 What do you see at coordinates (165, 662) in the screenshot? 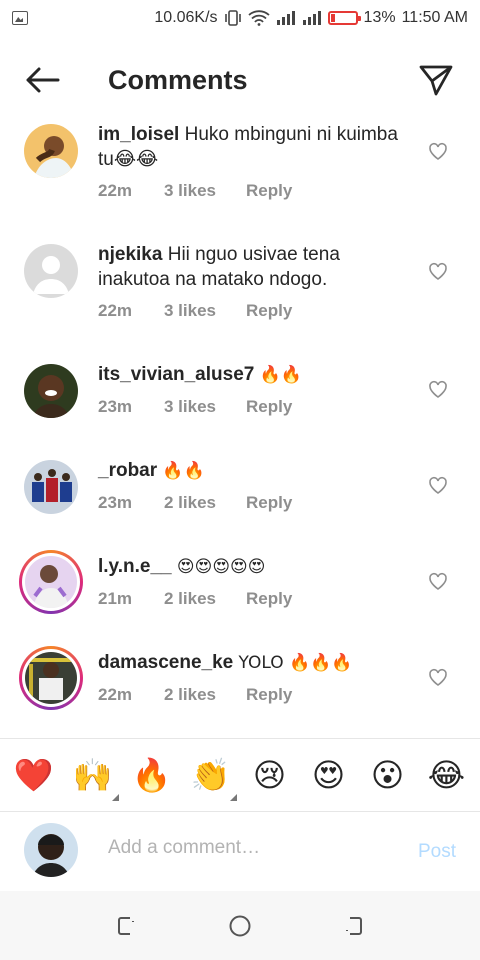
I see `comment-username: damascene_ke` at bounding box center [165, 662].